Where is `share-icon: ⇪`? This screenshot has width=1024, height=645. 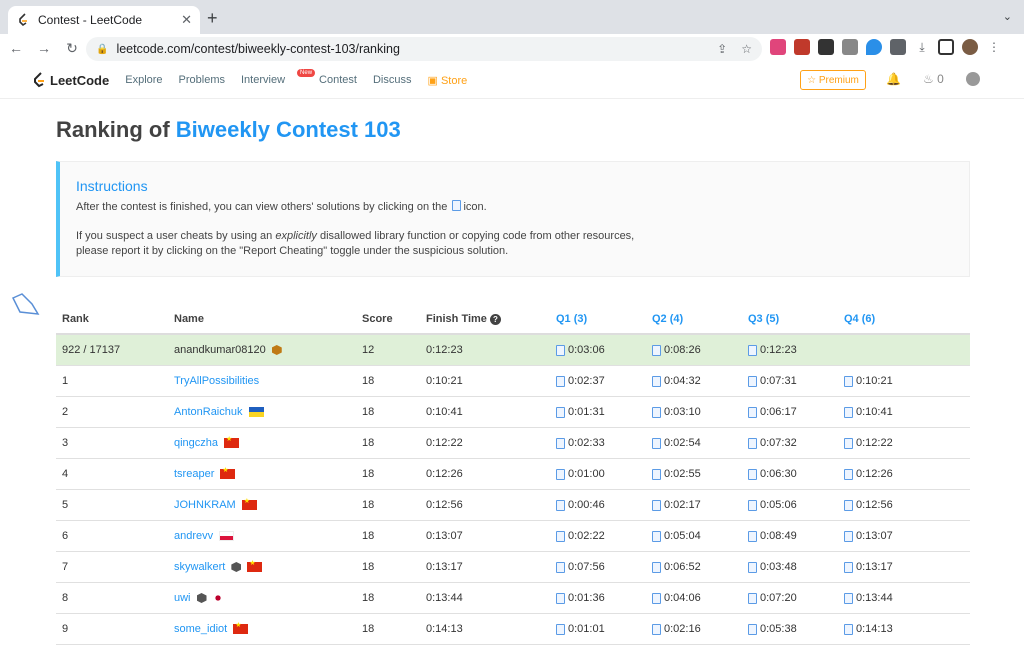
share-icon: ⇪ is located at coordinates (722, 49).